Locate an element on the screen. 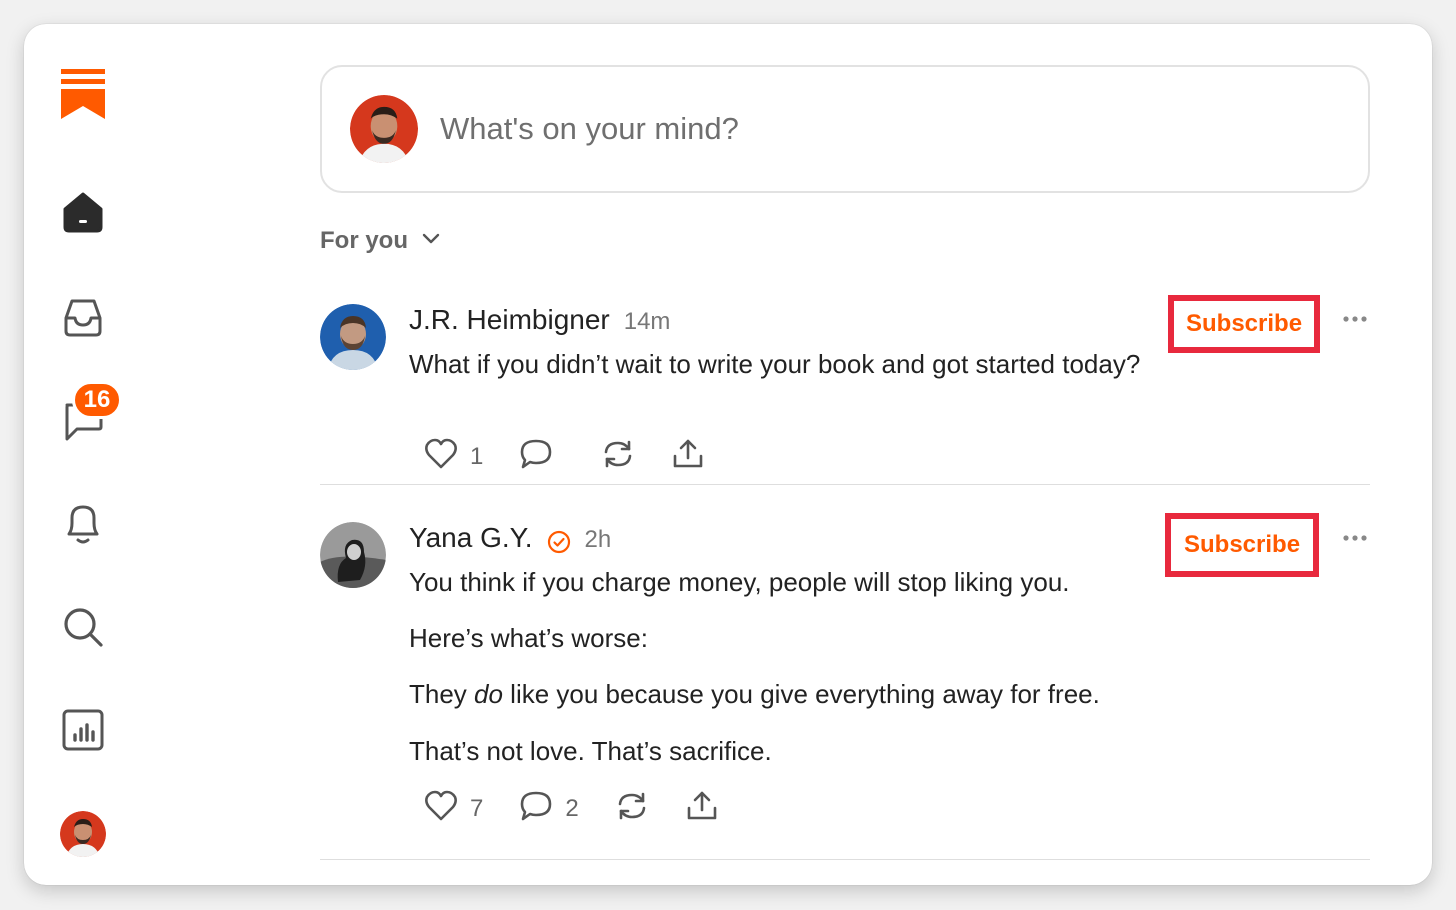 The height and width of the screenshot is (910, 1456). comment-button is located at coordinates (542, 456).